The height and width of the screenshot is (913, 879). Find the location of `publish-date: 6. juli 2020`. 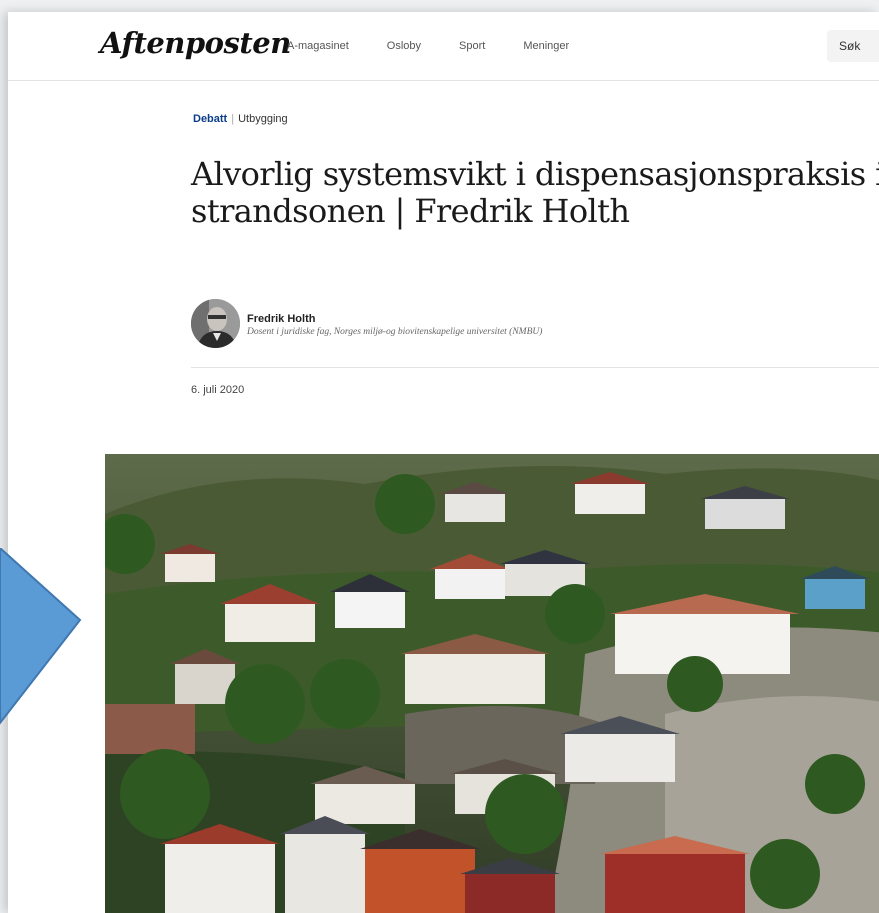

publish-date: 6. juli 2020 is located at coordinates (218, 390).